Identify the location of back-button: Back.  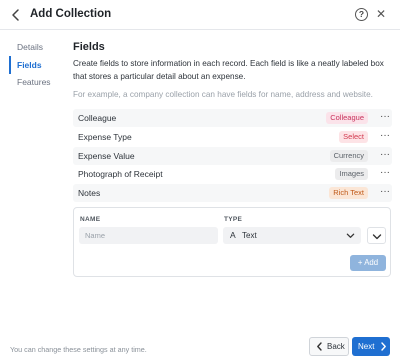
(329, 346).